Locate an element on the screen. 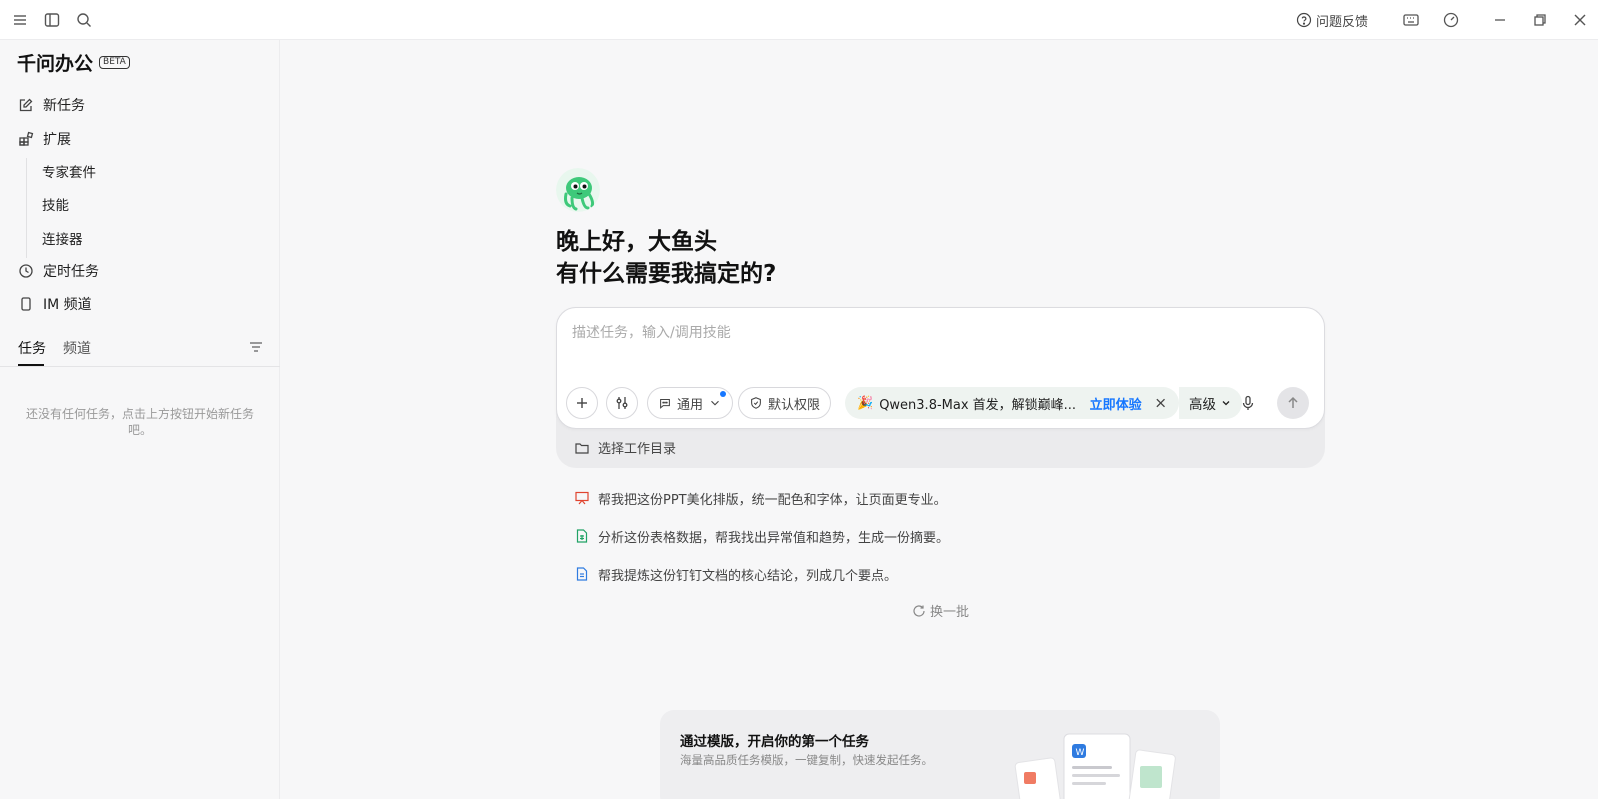 This screenshot has width=1598, height=799. spreadsheet-icon is located at coordinates (582, 536).